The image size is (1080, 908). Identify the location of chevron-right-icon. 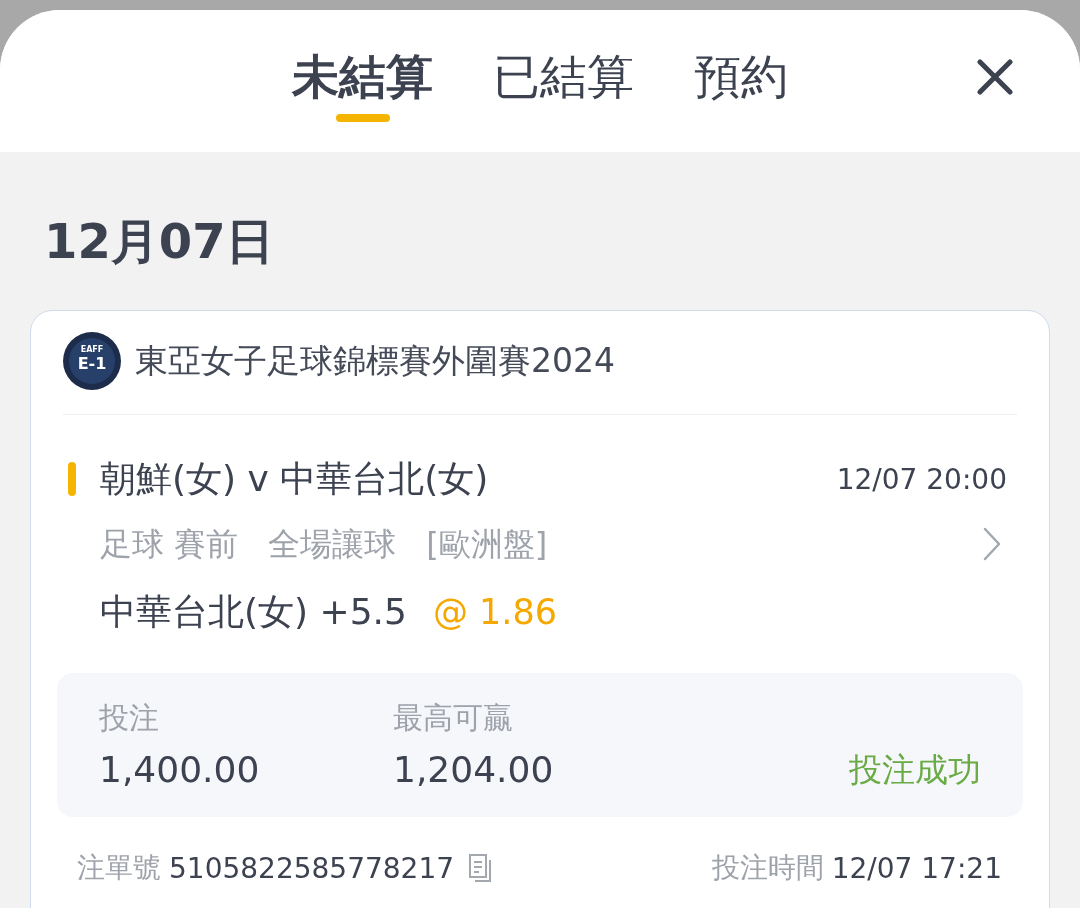
(992, 544).